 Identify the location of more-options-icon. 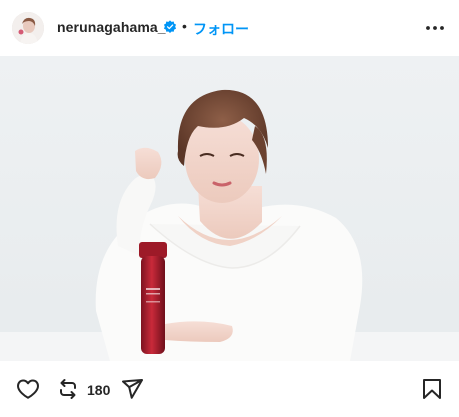
(435, 28).